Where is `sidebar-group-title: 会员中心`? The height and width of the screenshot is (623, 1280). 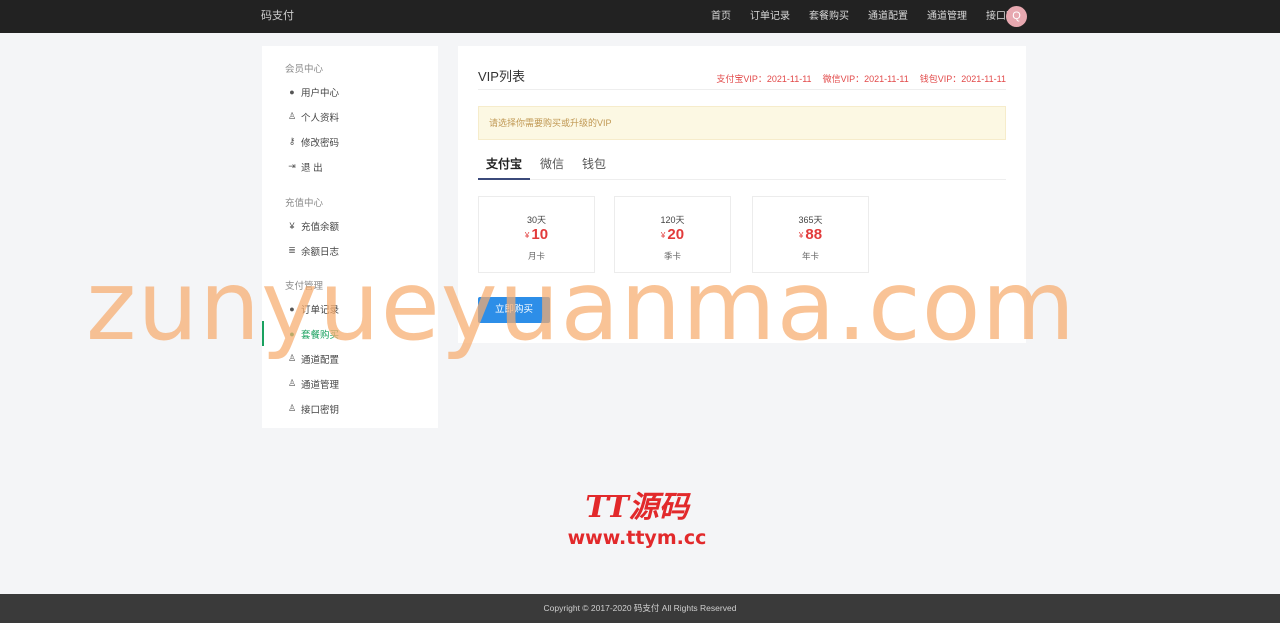 sidebar-group-title: 会员中心 is located at coordinates (304, 69).